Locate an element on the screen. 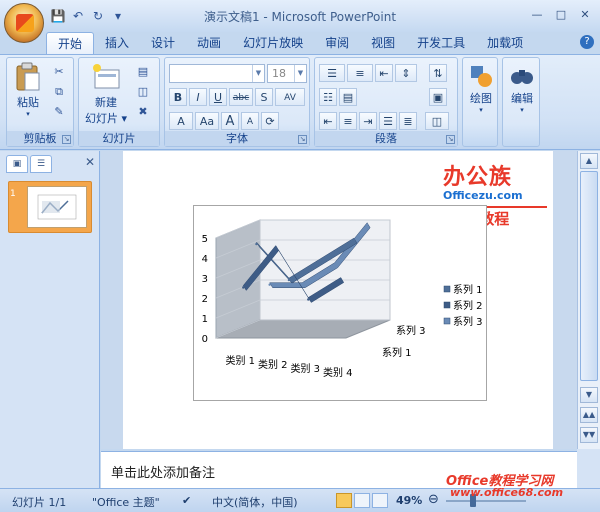 This screenshot has height=512, width=600. x-tick-label: 类别 3 is located at coordinates (305, 368).